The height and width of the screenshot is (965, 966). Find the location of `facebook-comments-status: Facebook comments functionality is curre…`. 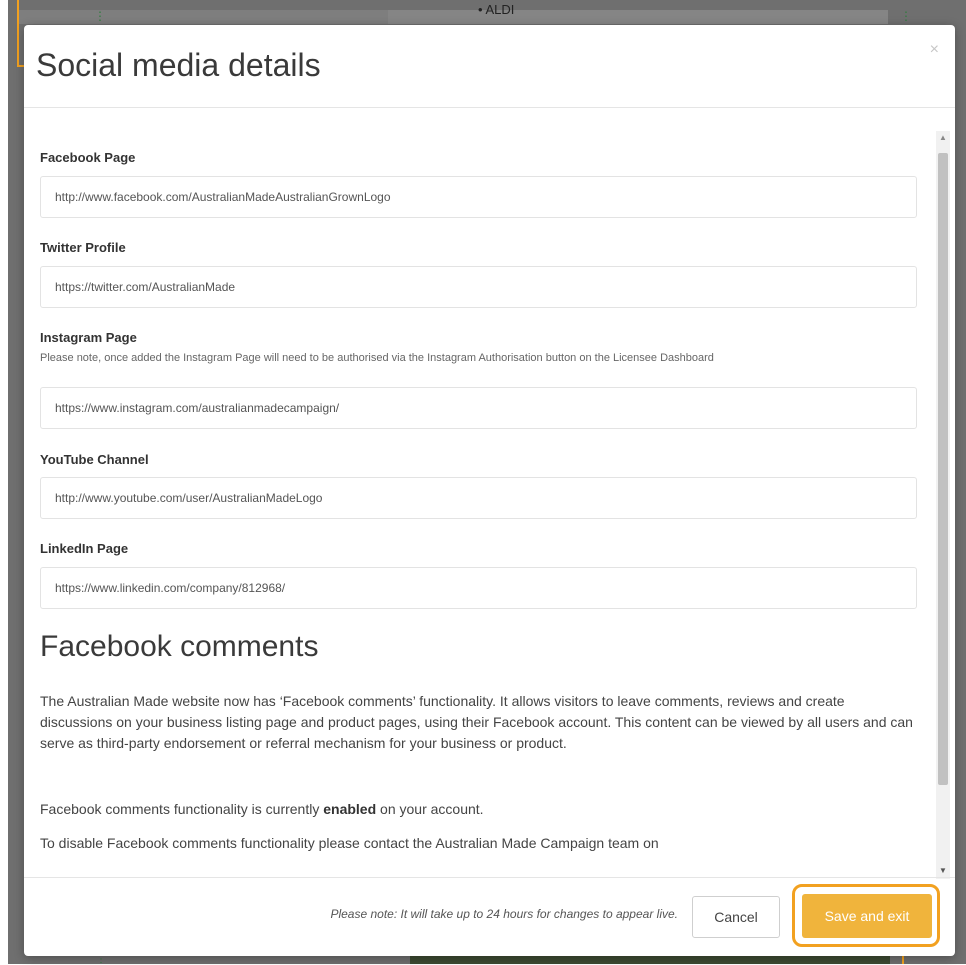

facebook-comments-status: Facebook comments functionality is curre… is located at coordinates (480, 809).